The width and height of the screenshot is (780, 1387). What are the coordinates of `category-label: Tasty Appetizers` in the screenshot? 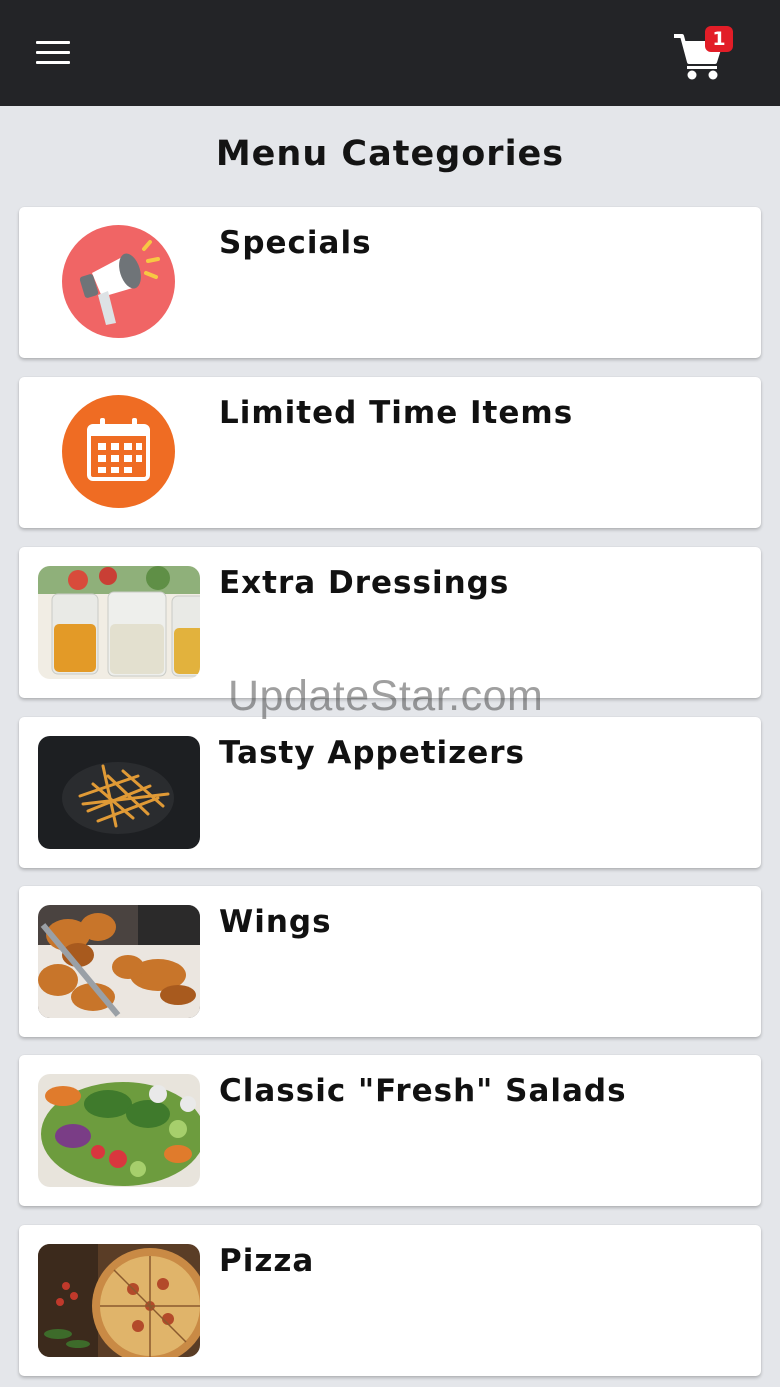 It's located at (372, 753).